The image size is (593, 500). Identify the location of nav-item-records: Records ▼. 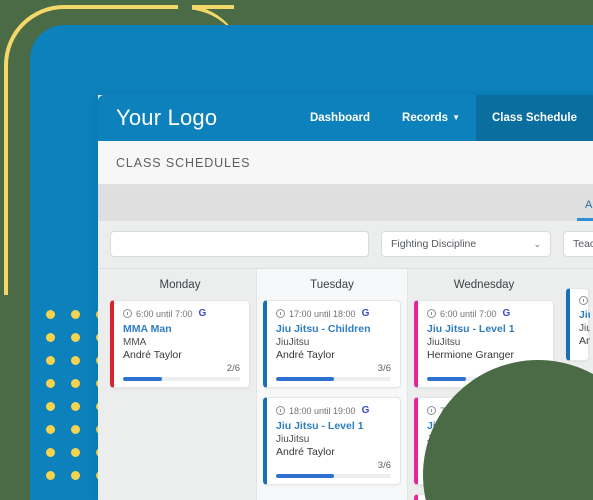
(431, 118).